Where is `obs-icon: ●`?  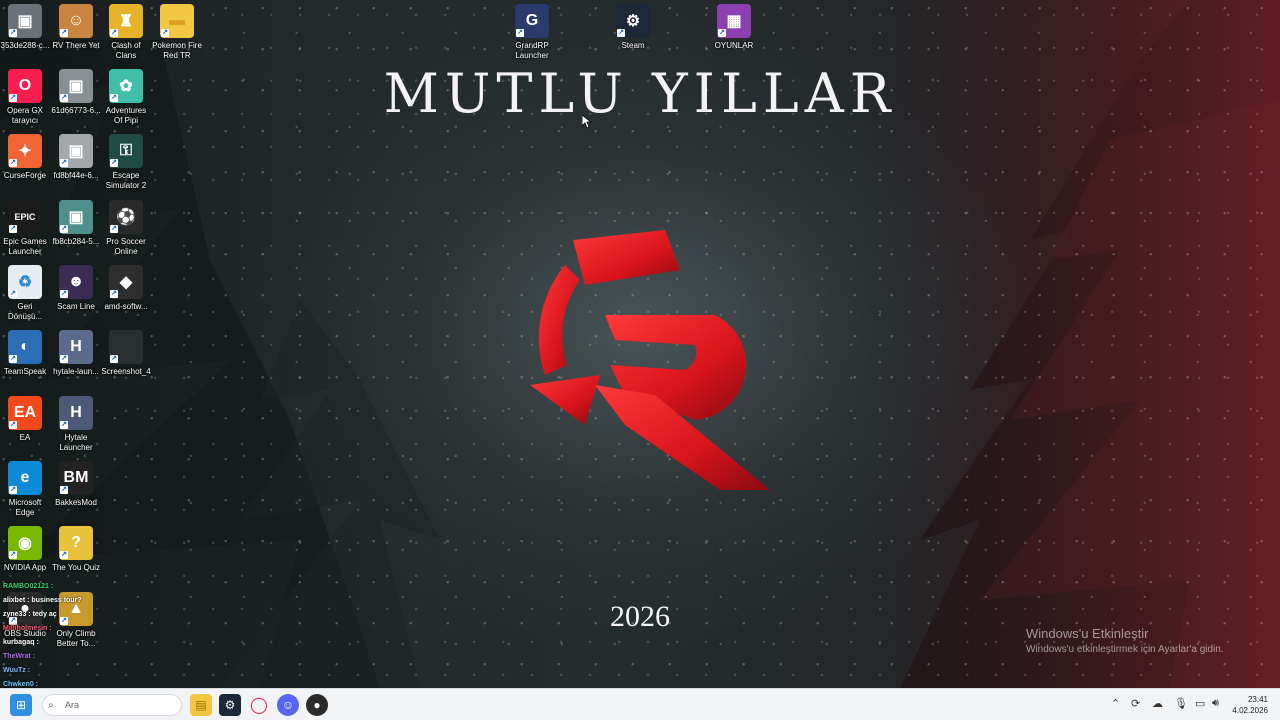
obs-icon: ● is located at coordinates (317, 705).